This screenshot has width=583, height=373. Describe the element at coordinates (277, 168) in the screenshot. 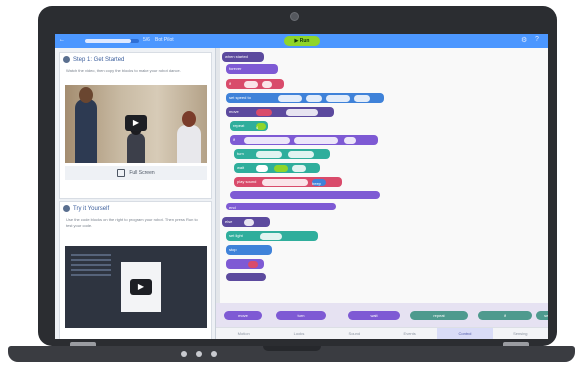

I see `code-block: wait 1` at that location.